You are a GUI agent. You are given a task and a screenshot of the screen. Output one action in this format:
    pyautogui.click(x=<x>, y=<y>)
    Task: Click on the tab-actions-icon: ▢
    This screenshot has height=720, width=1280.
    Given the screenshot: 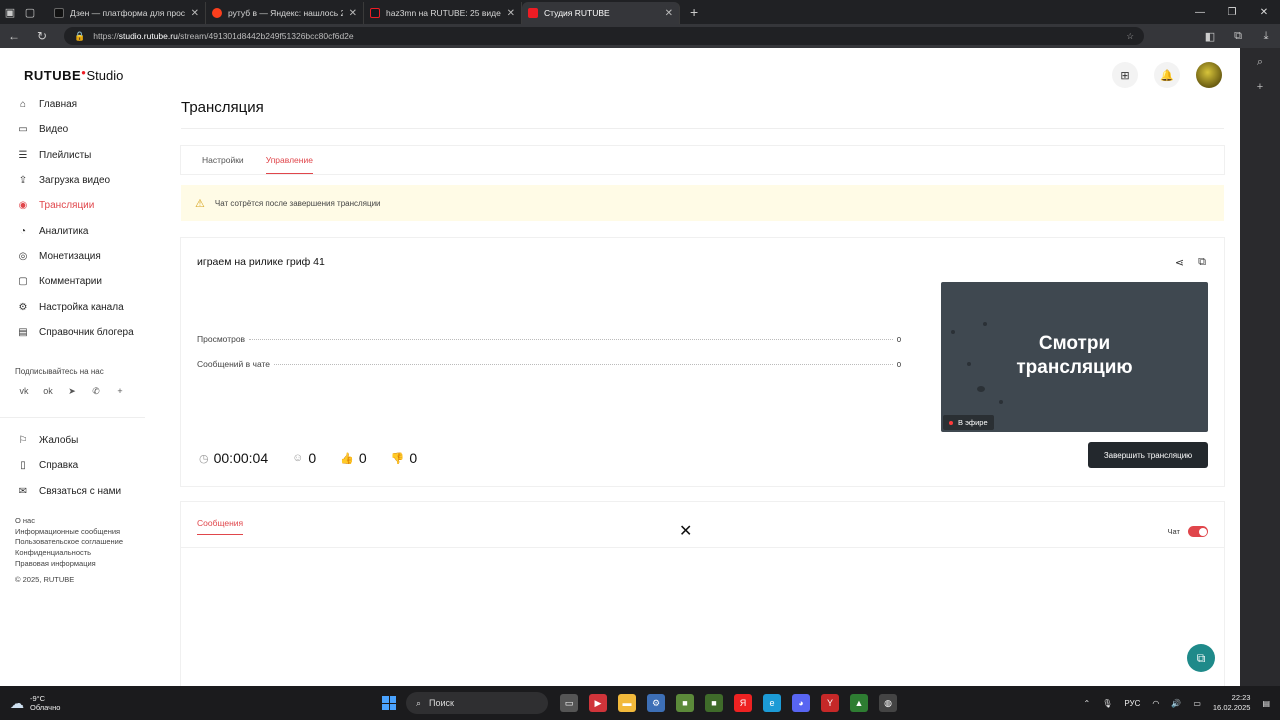 What is the action you would take?
    pyautogui.click(x=30, y=12)
    